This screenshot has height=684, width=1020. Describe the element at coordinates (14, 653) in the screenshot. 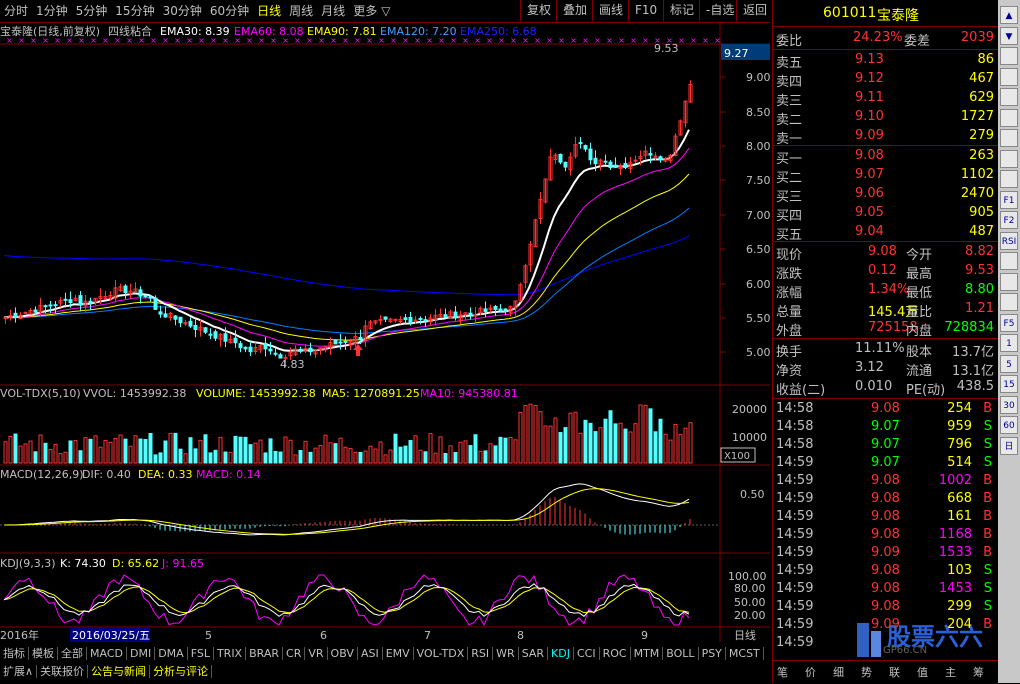

I see `indicator-tab: 指标` at that location.